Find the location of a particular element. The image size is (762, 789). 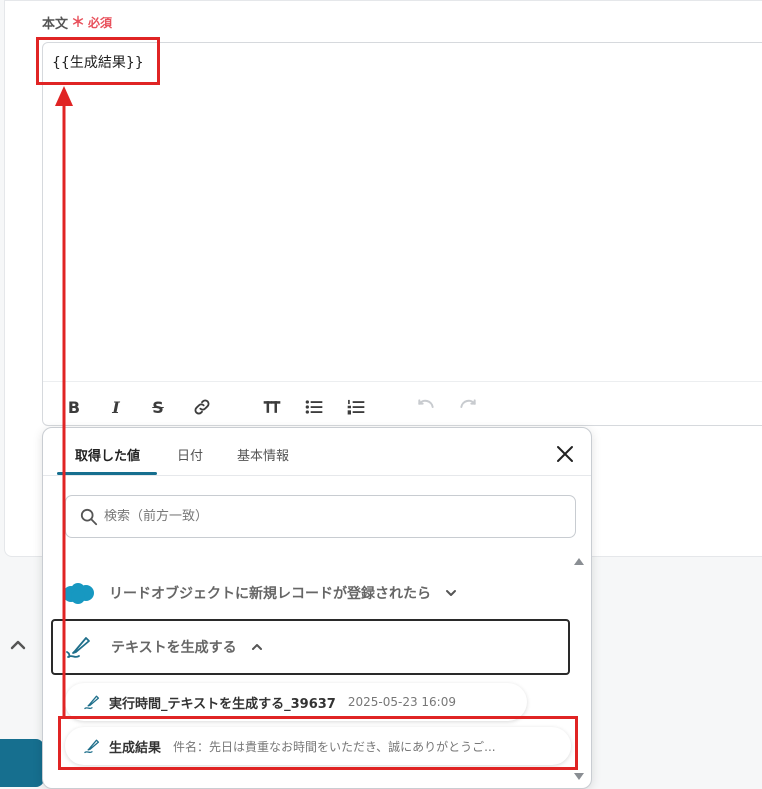

field-label: 本文 ＊ 必須 is located at coordinates (77, 22).